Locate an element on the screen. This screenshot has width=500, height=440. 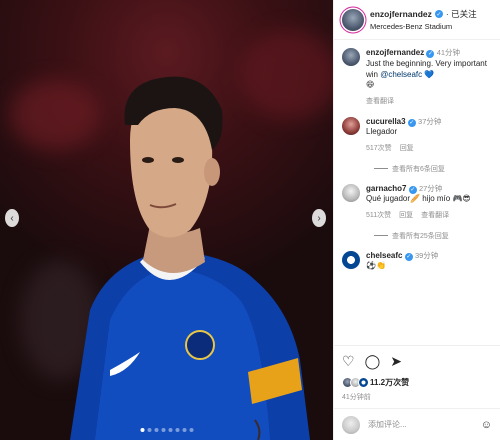
share-icon: ➤ is located at coordinates (396, 361).